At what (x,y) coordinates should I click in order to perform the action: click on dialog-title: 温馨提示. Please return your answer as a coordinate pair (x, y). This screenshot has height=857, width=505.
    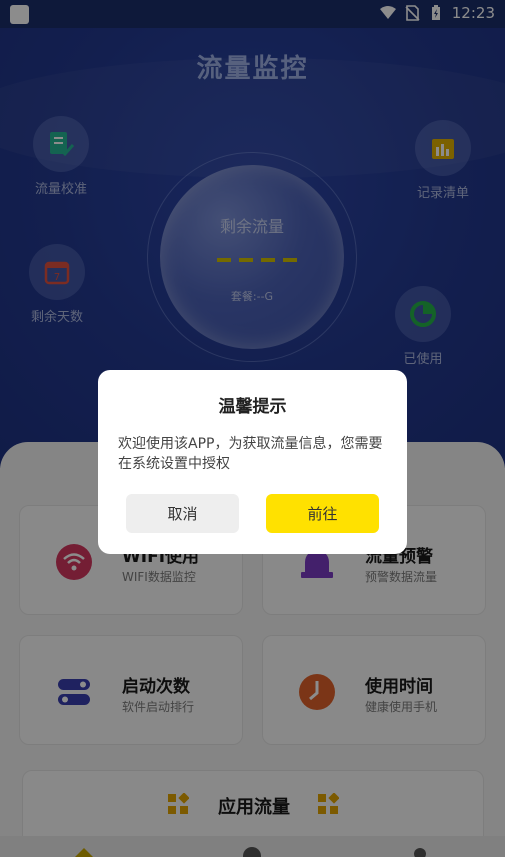
    Looking at the image, I should click on (252, 407).